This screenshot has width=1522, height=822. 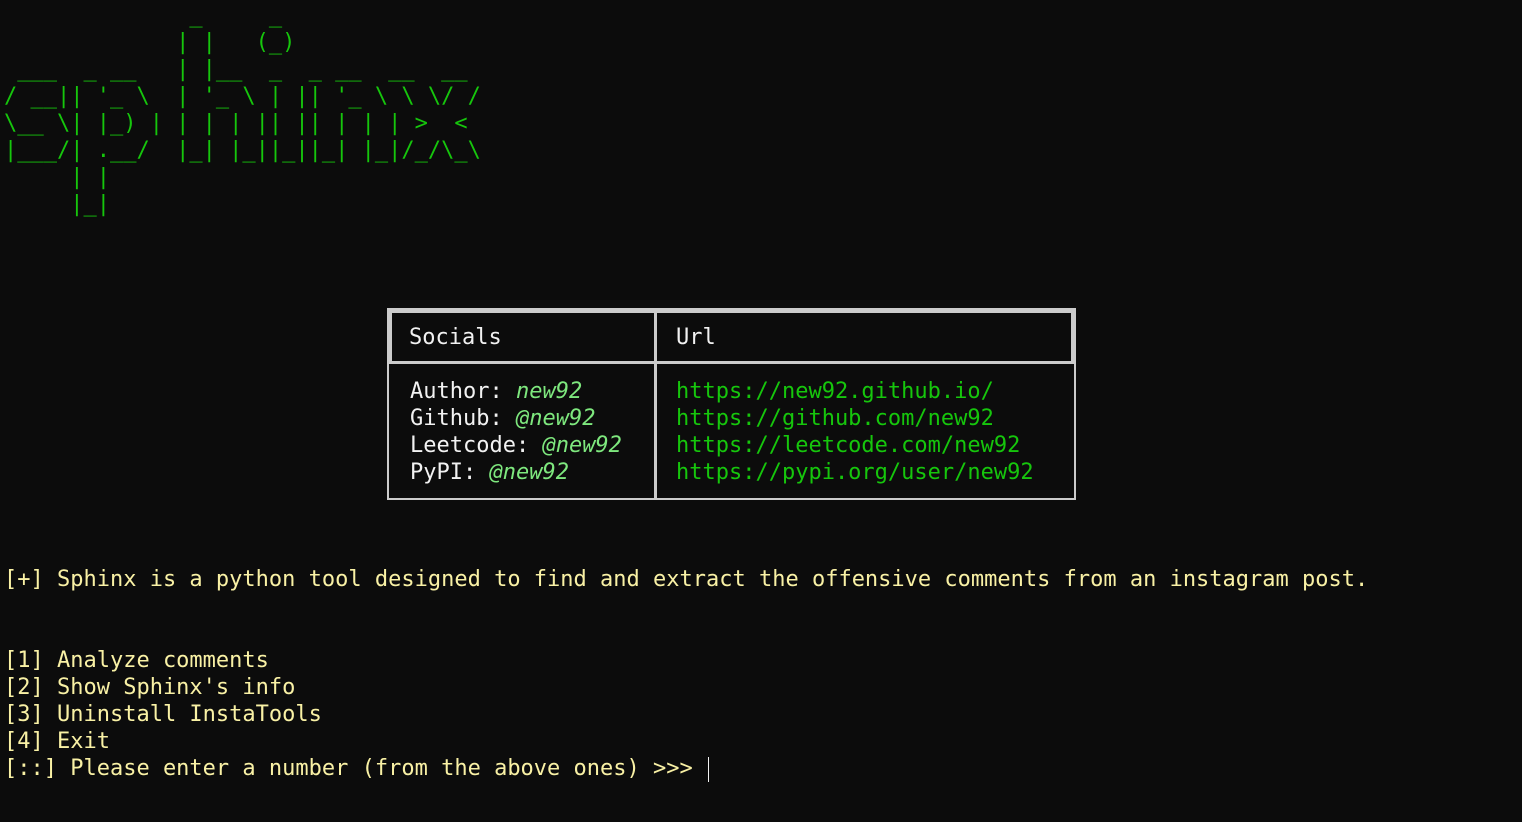 What do you see at coordinates (835, 391) in the screenshot?
I see `url-author: https://new92.github.io/` at bounding box center [835, 391].